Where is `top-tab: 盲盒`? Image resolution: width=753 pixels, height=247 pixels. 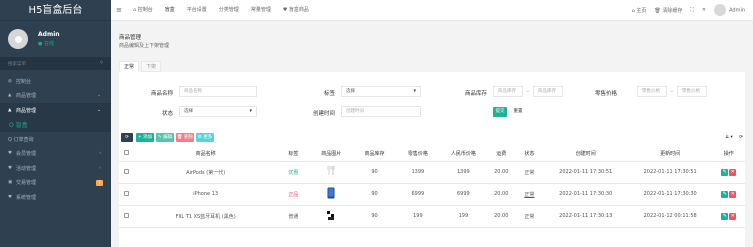 top-tab: 盲盒 is located at coordinates (170, 10).